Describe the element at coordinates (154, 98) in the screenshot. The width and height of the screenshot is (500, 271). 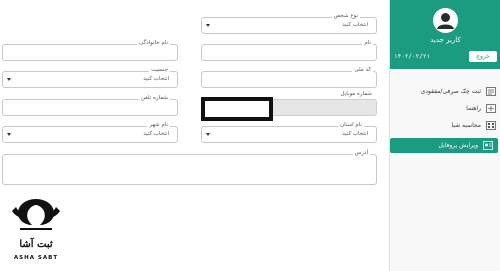
I see `phone-label: شماره تلفن` at that location.